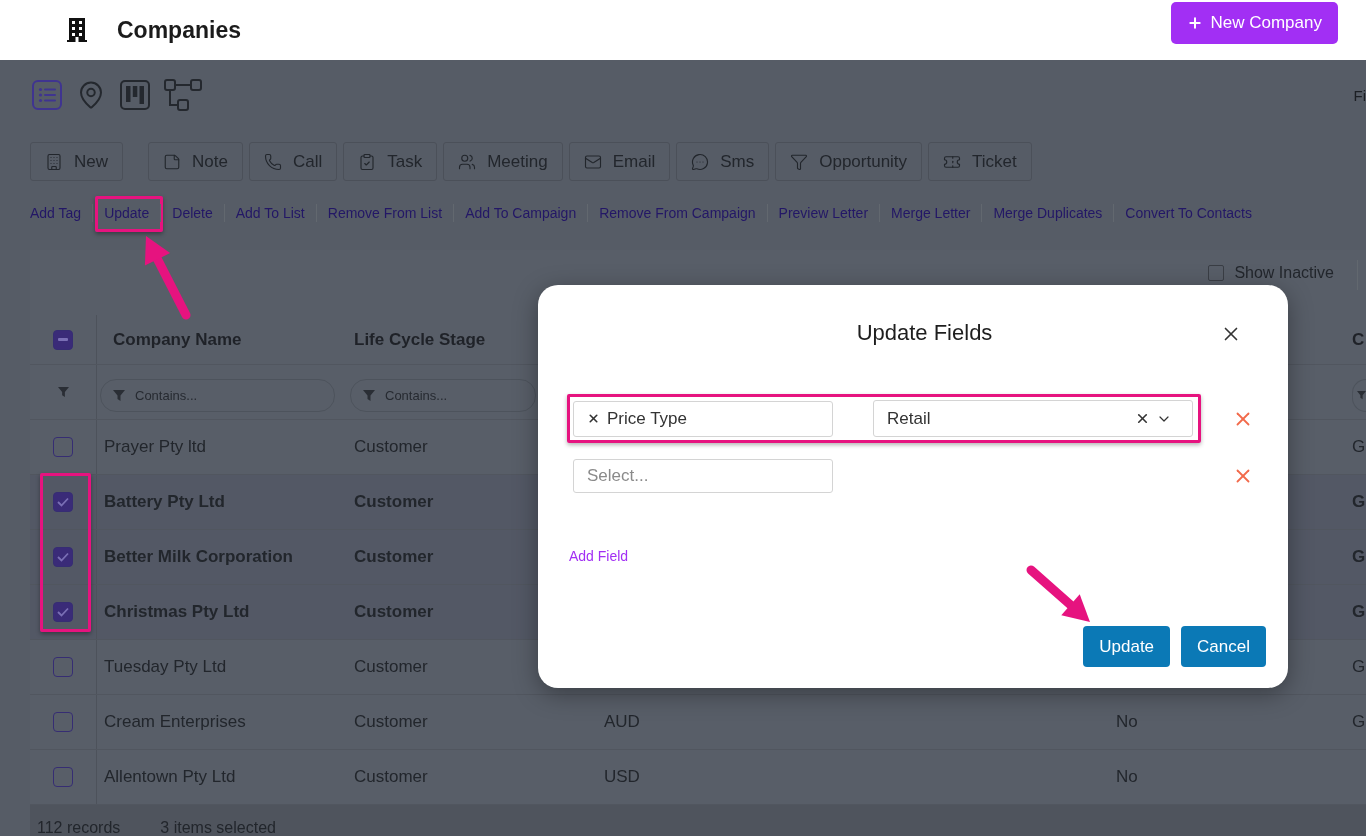 The height and width of the screenshot is (836, 1366). What do you see at coordinates (293, 161) in the screenshot?
I see `toolbar-button: Call` at bounding box center [293, 161].